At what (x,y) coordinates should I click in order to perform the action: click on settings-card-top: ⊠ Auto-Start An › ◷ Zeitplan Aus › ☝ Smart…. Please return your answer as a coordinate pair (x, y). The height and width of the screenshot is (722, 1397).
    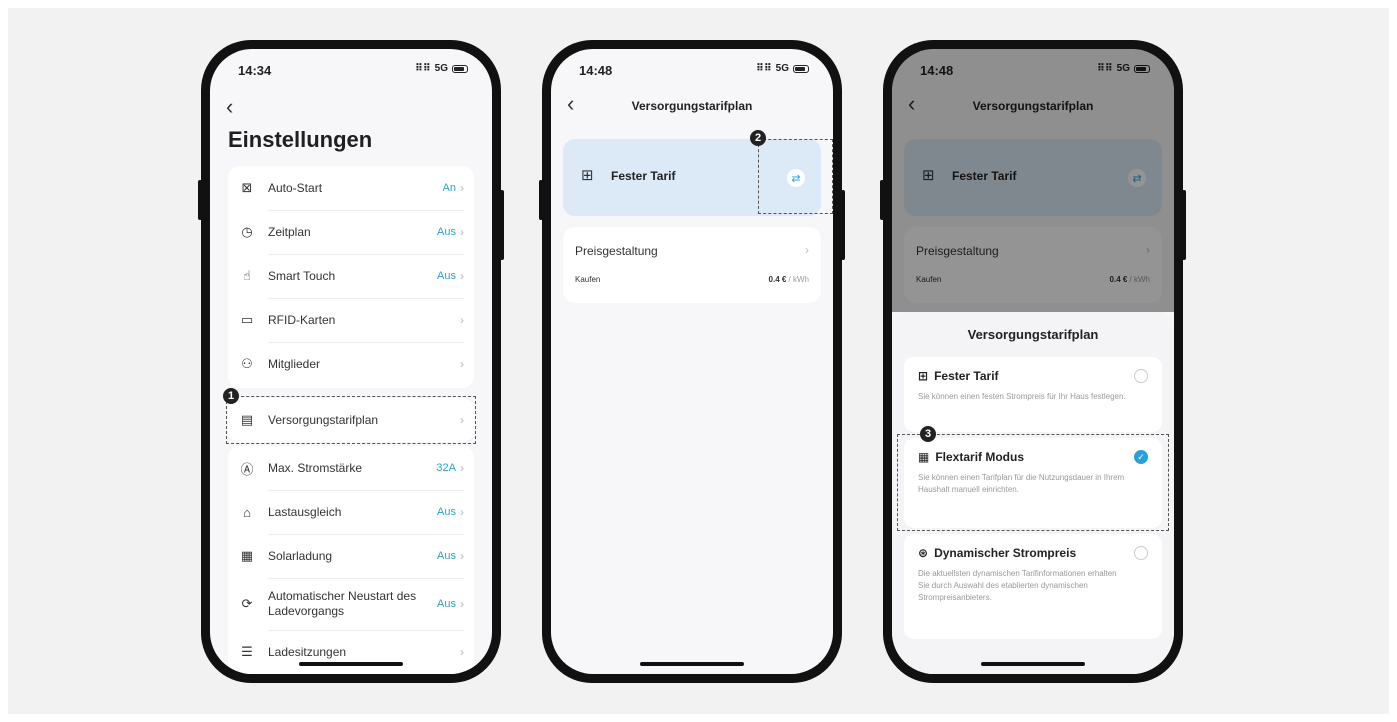
    Looking at the image, I should click on (351, 277).